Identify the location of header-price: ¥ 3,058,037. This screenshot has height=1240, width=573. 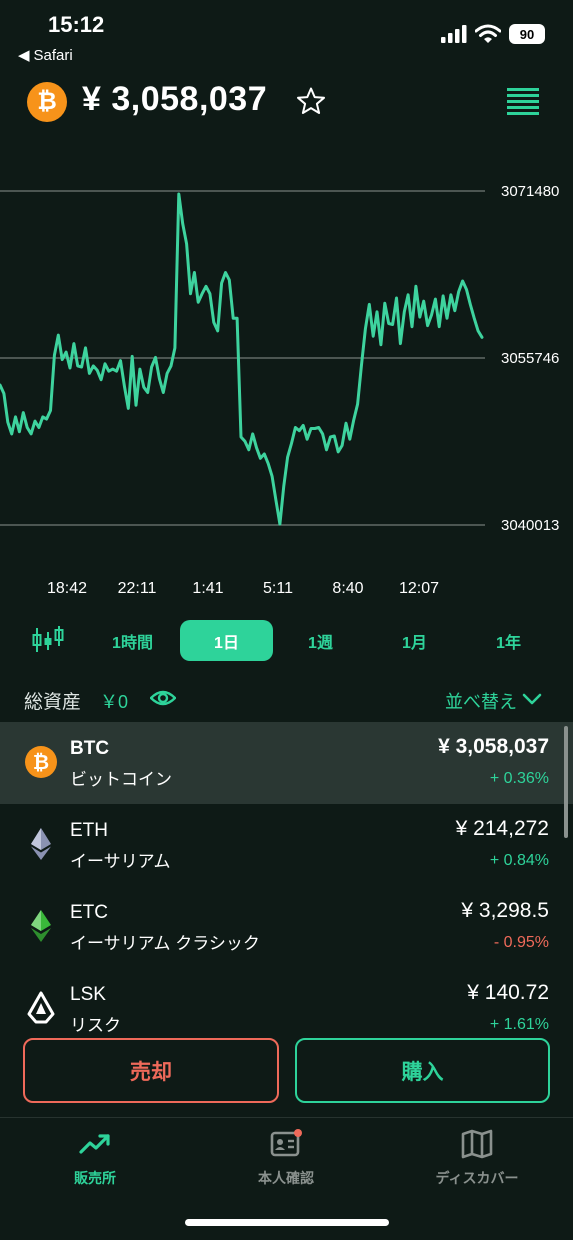
(175, 99).